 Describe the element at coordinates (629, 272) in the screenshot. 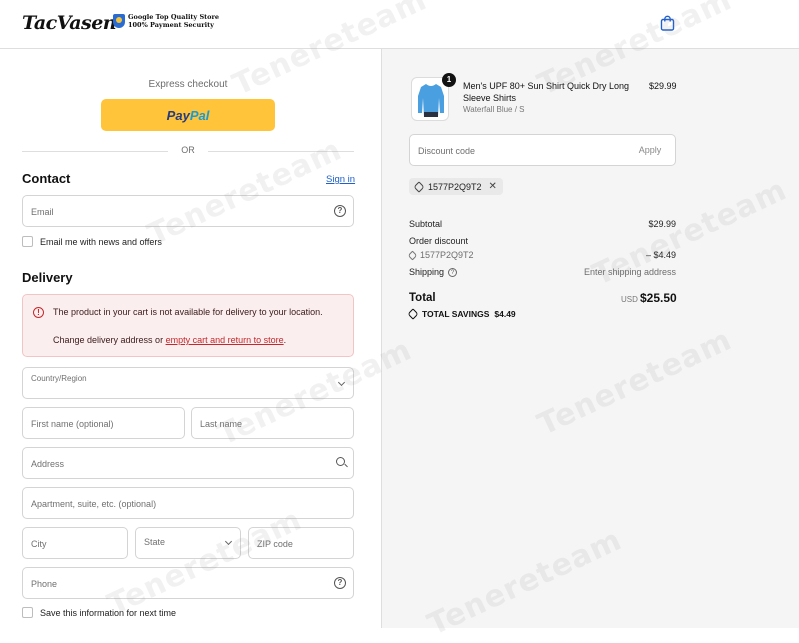

I see `shipping-value: Enter shipping address` at that location.